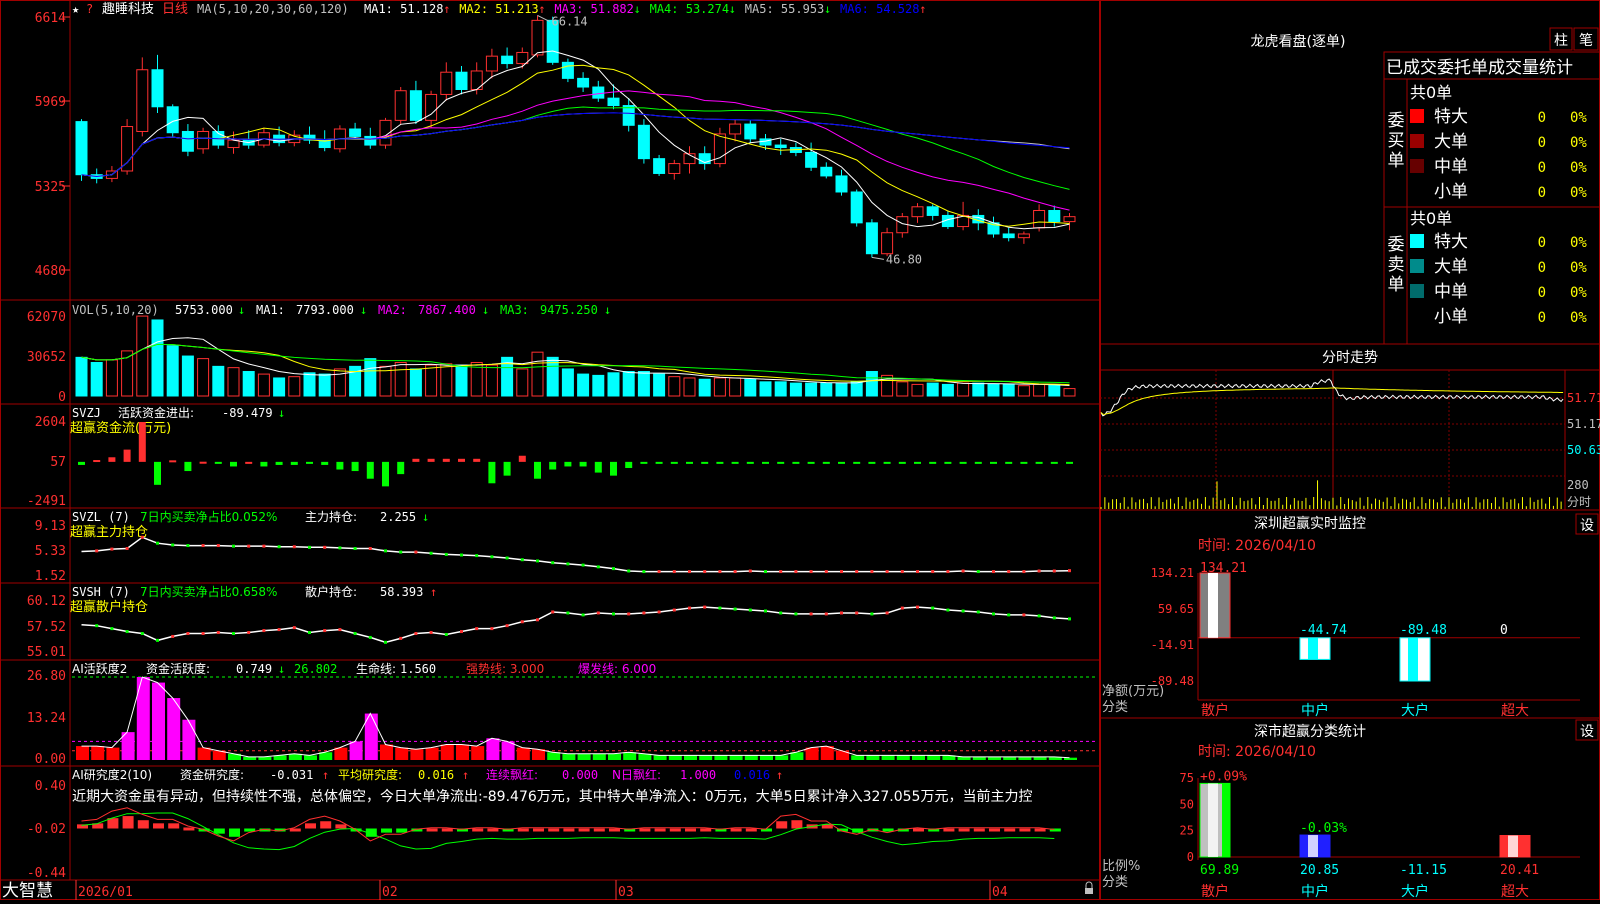  I want to click on svzl-line, so click(576, 554).